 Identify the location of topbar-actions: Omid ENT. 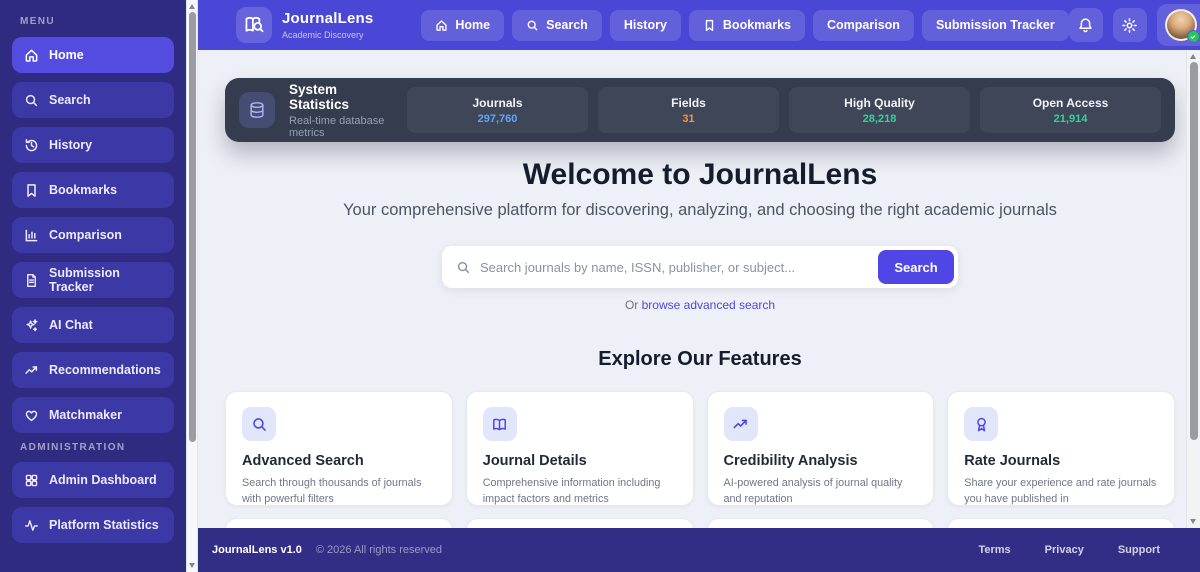
(1134, 25).